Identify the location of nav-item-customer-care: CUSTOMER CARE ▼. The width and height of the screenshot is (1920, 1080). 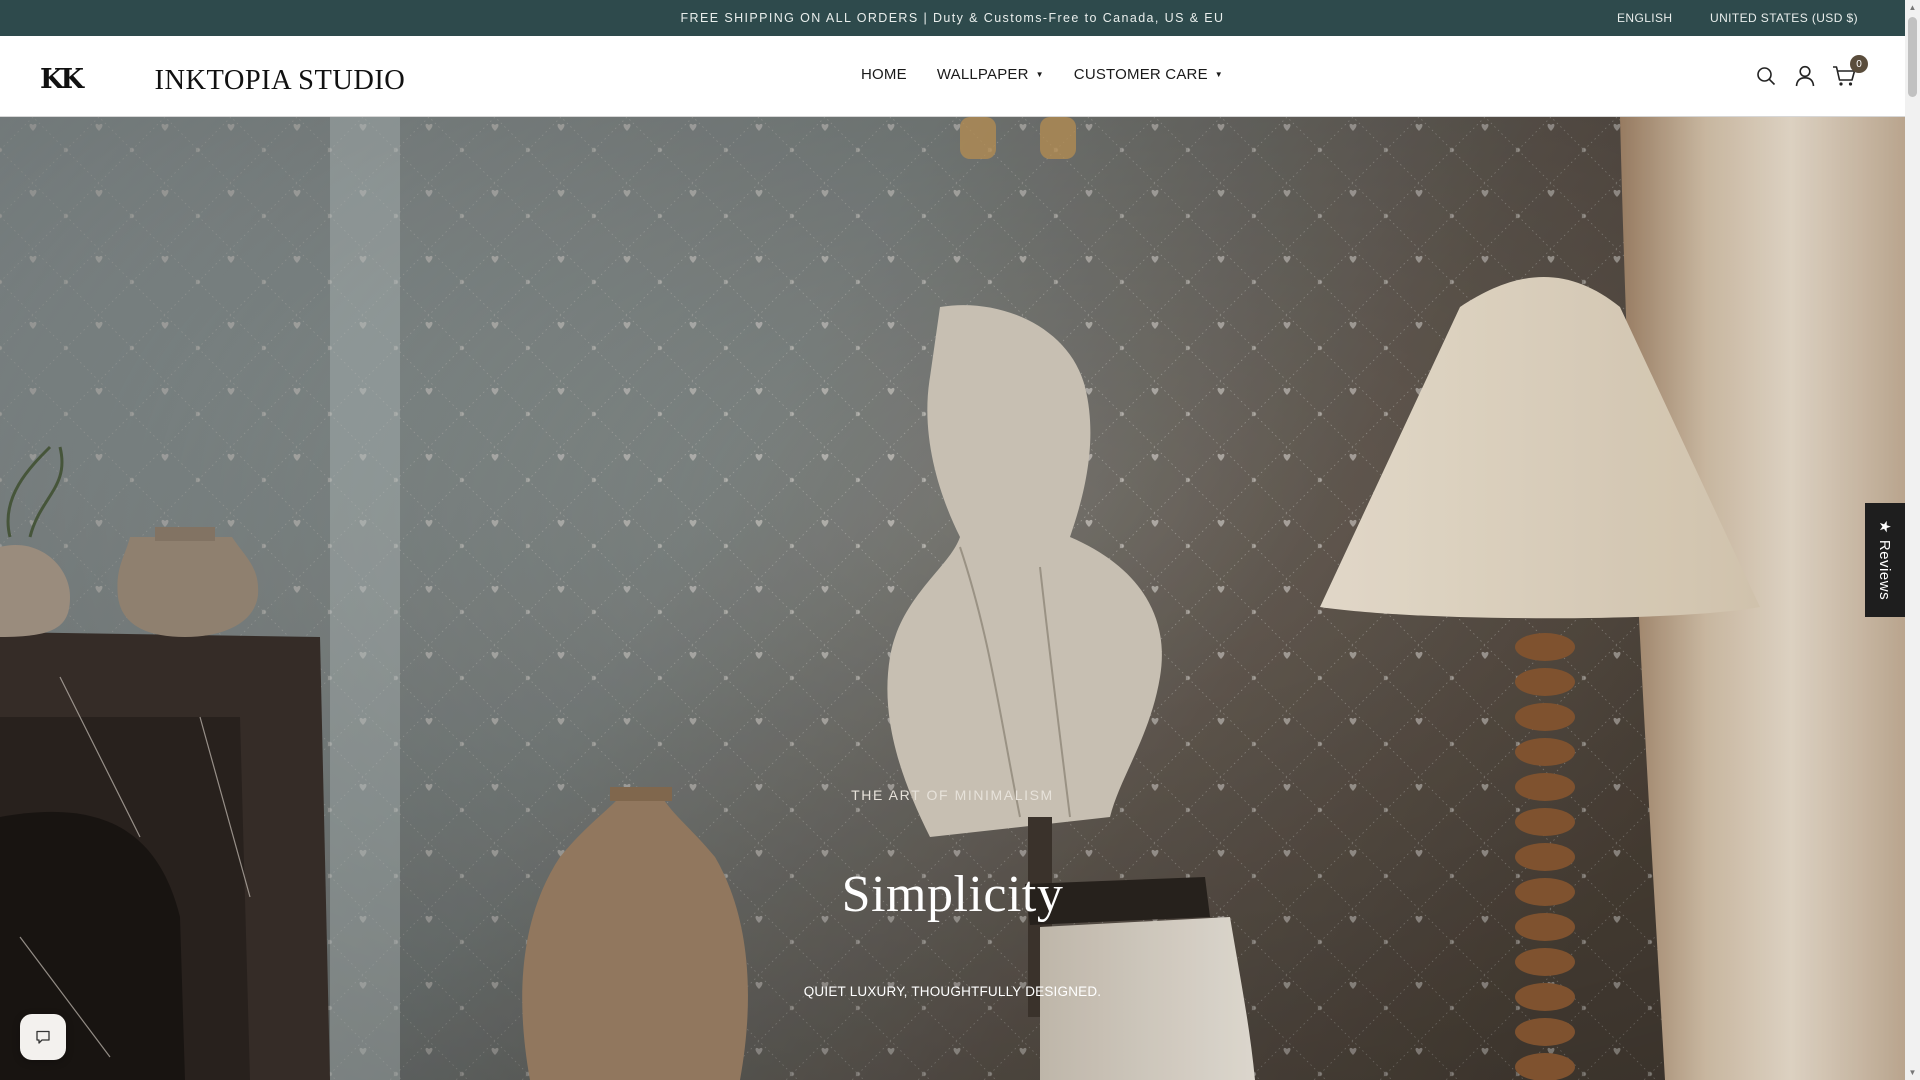
(1148, 74).